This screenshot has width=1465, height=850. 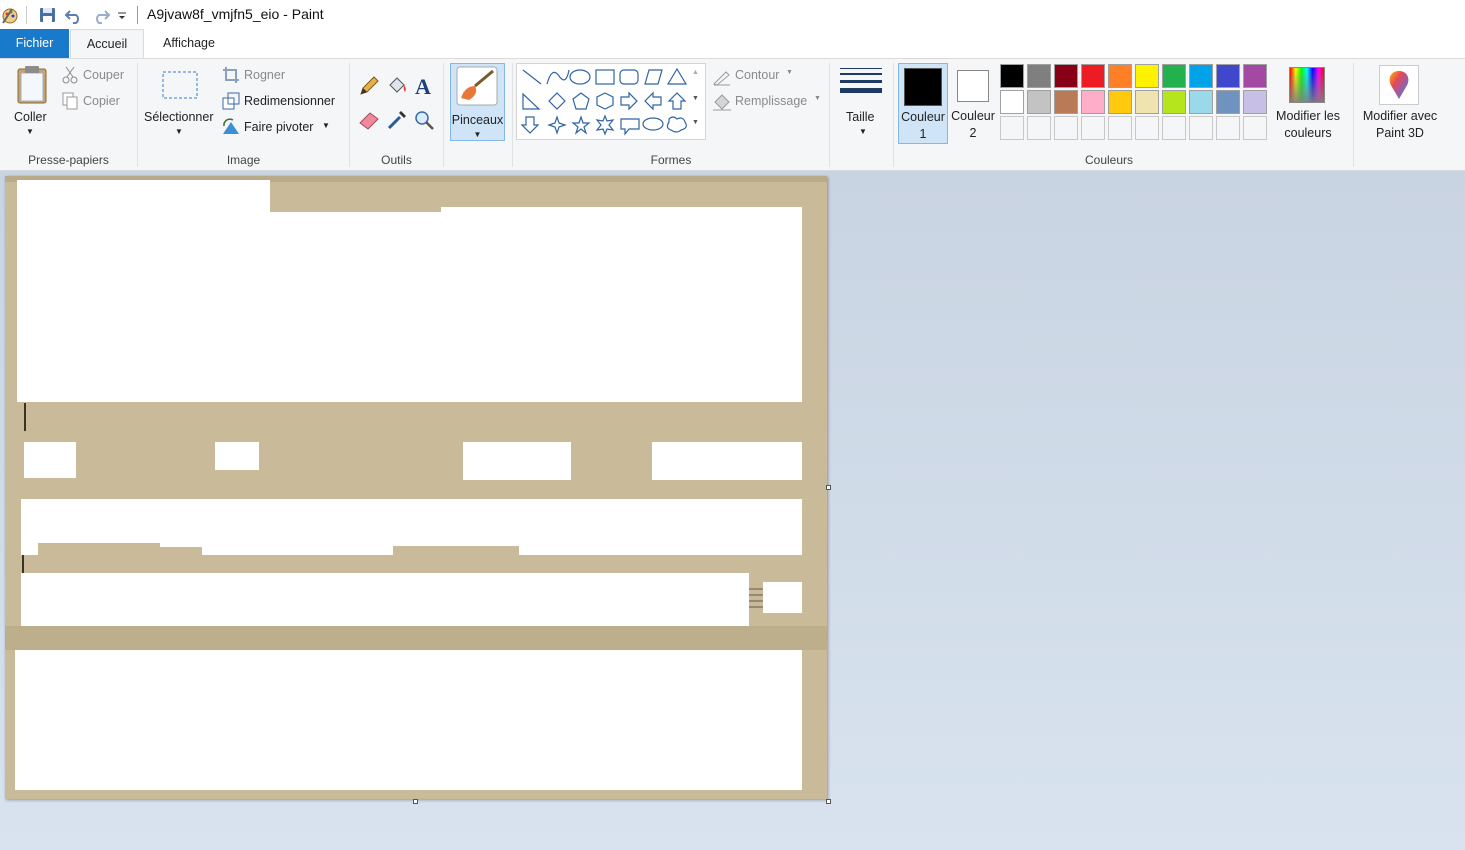 I want to click on paint3d-label-line2: Paint 3D, so click(x=1400, y=133).